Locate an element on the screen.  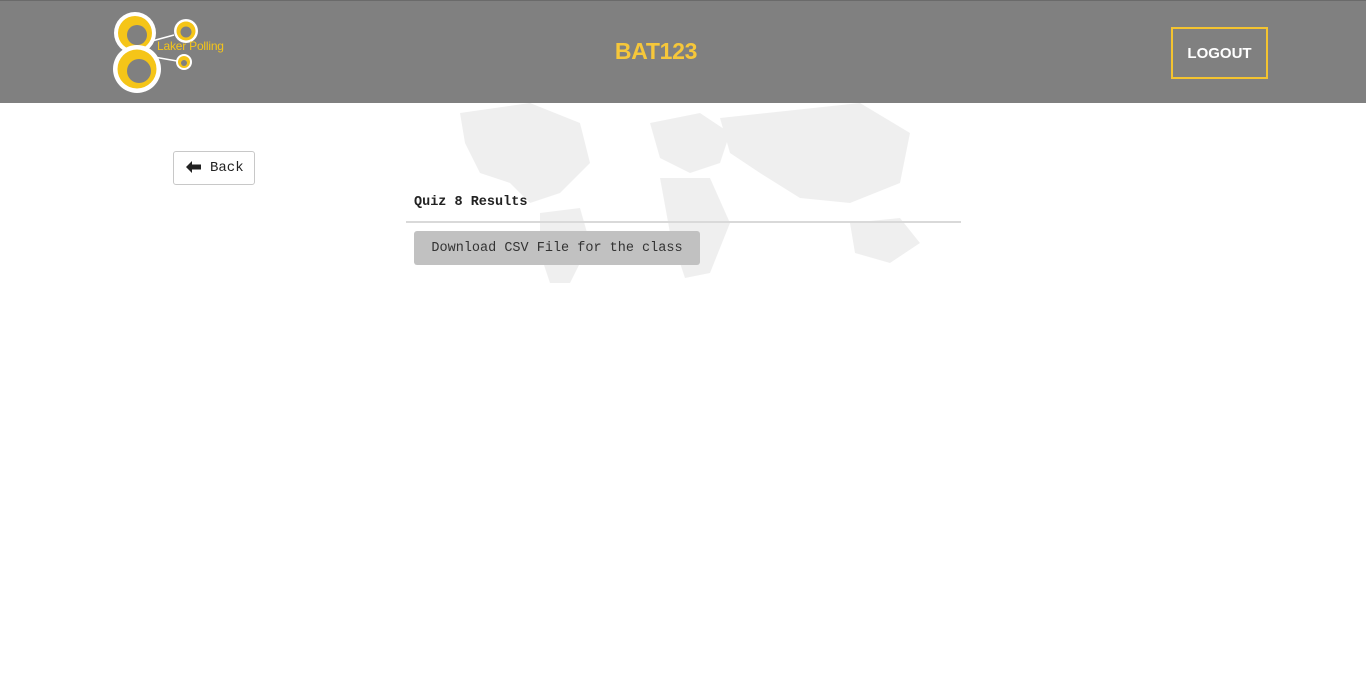
header: Laker Polling BAT123 LOGOUT is located at coordinates (683, 51).